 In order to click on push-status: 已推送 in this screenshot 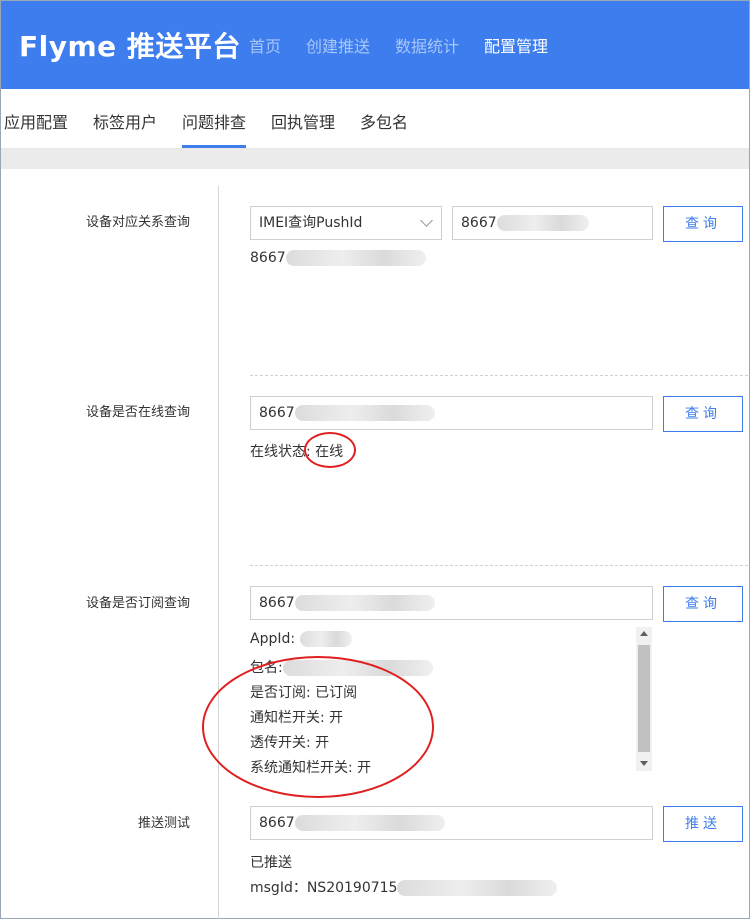, I will do `click(271, 863)`.